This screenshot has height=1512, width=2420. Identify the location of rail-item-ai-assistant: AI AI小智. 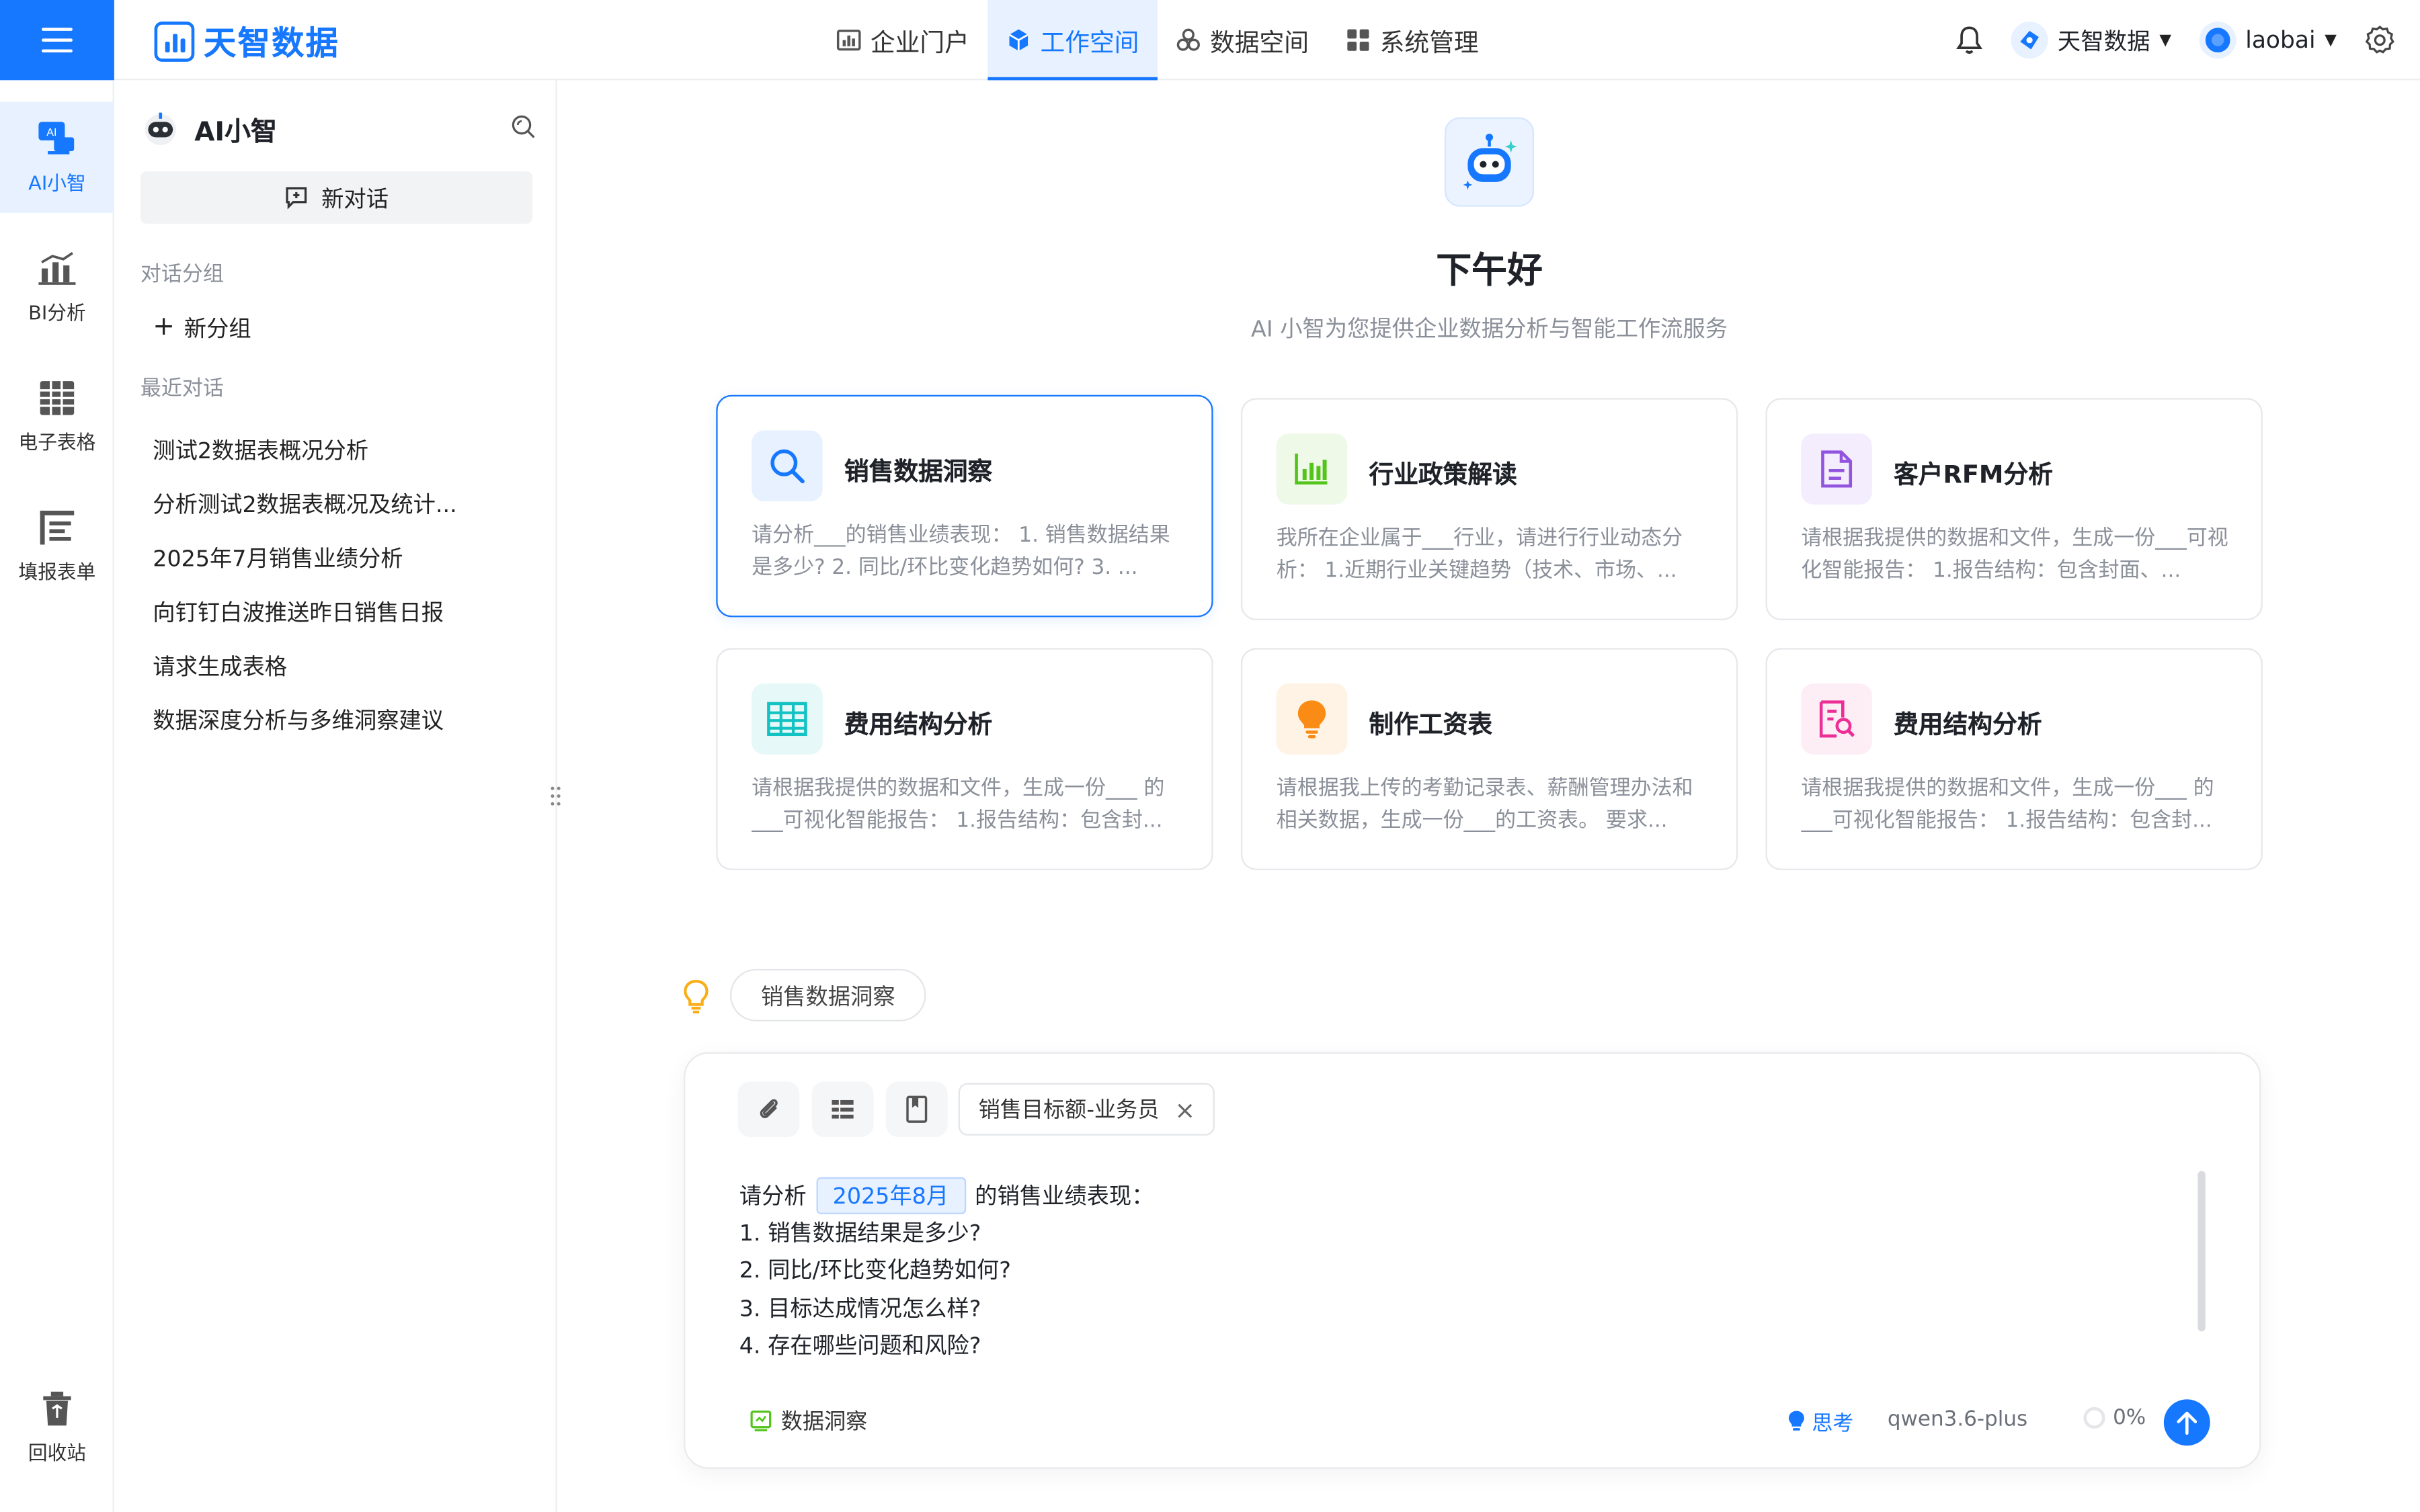
(57, 157).